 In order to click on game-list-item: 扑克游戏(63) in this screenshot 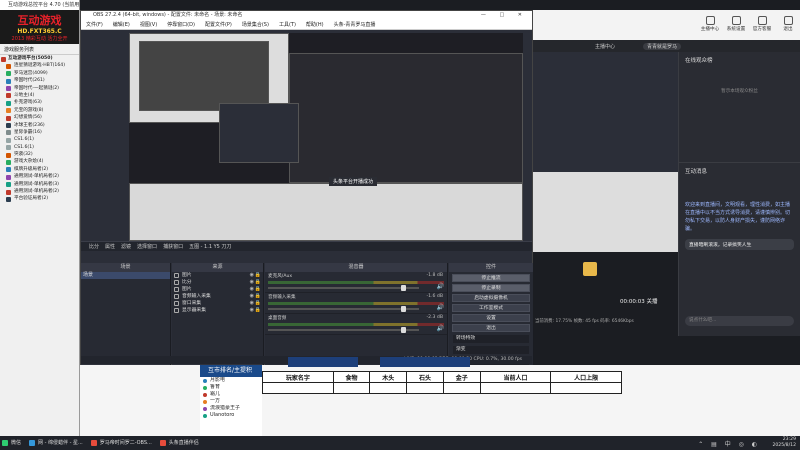, I will do `click(39, 102)`.